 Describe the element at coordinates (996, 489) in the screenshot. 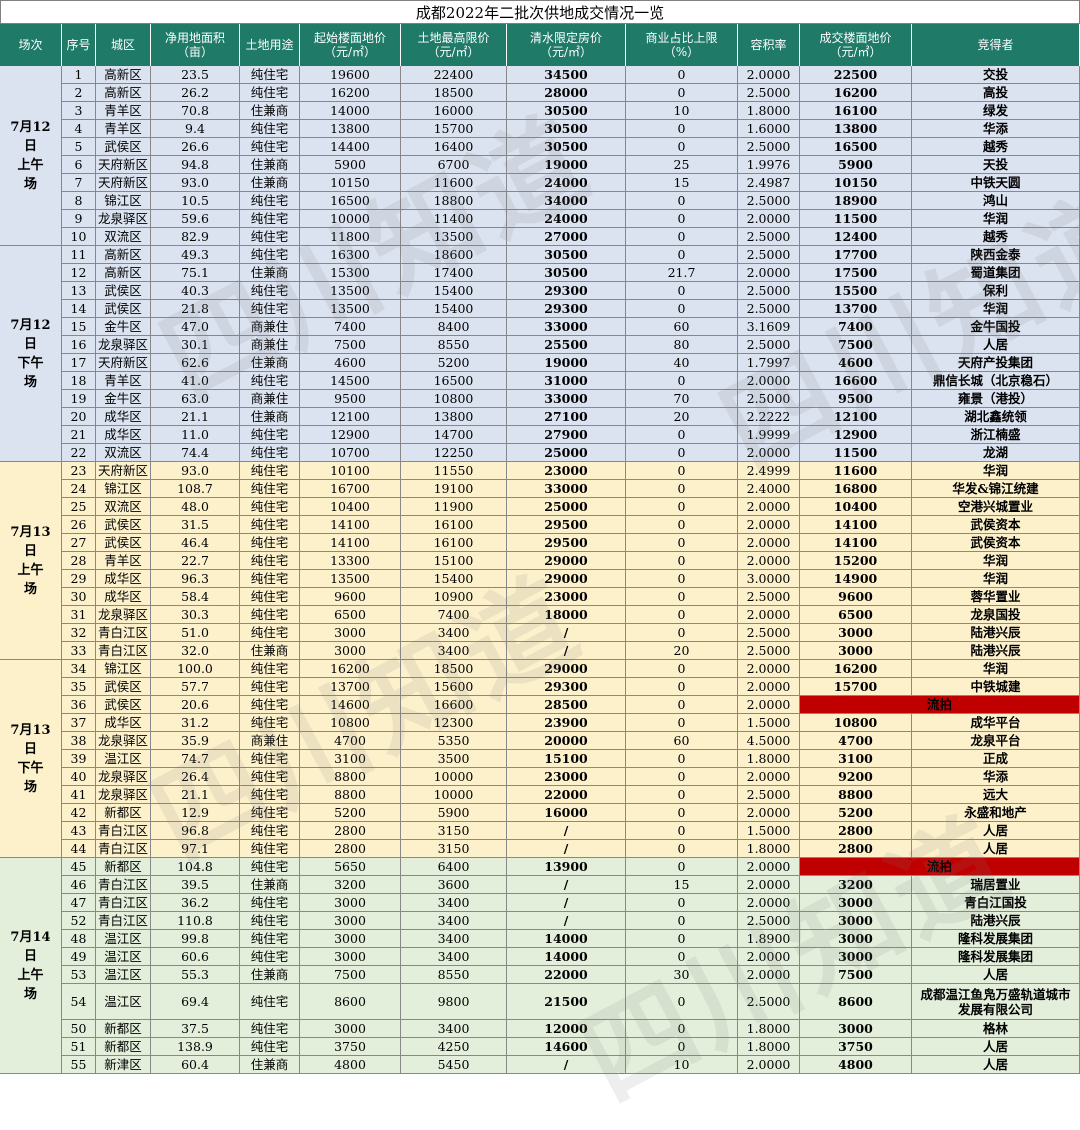

I see `table-cell: 华发&锦江统建` at that location.